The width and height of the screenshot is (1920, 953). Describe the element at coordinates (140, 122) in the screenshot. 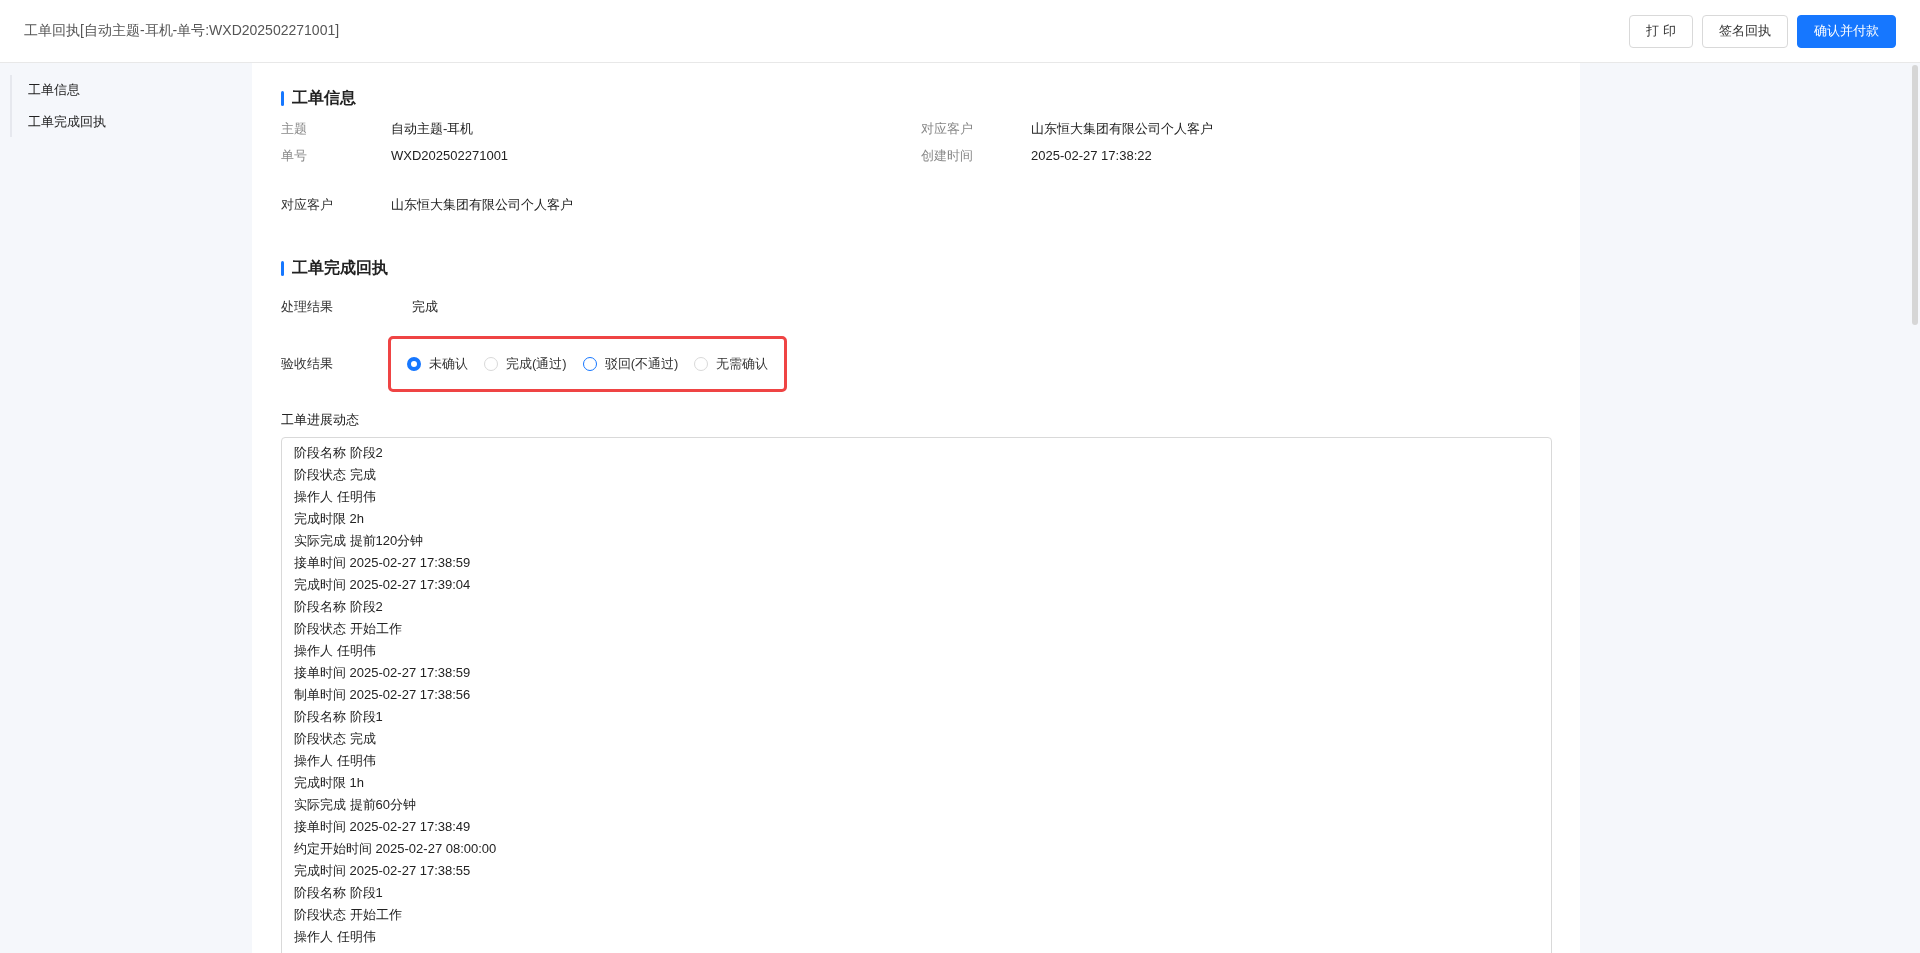

I see `sidebar-link: 工单完成回执` at that location.